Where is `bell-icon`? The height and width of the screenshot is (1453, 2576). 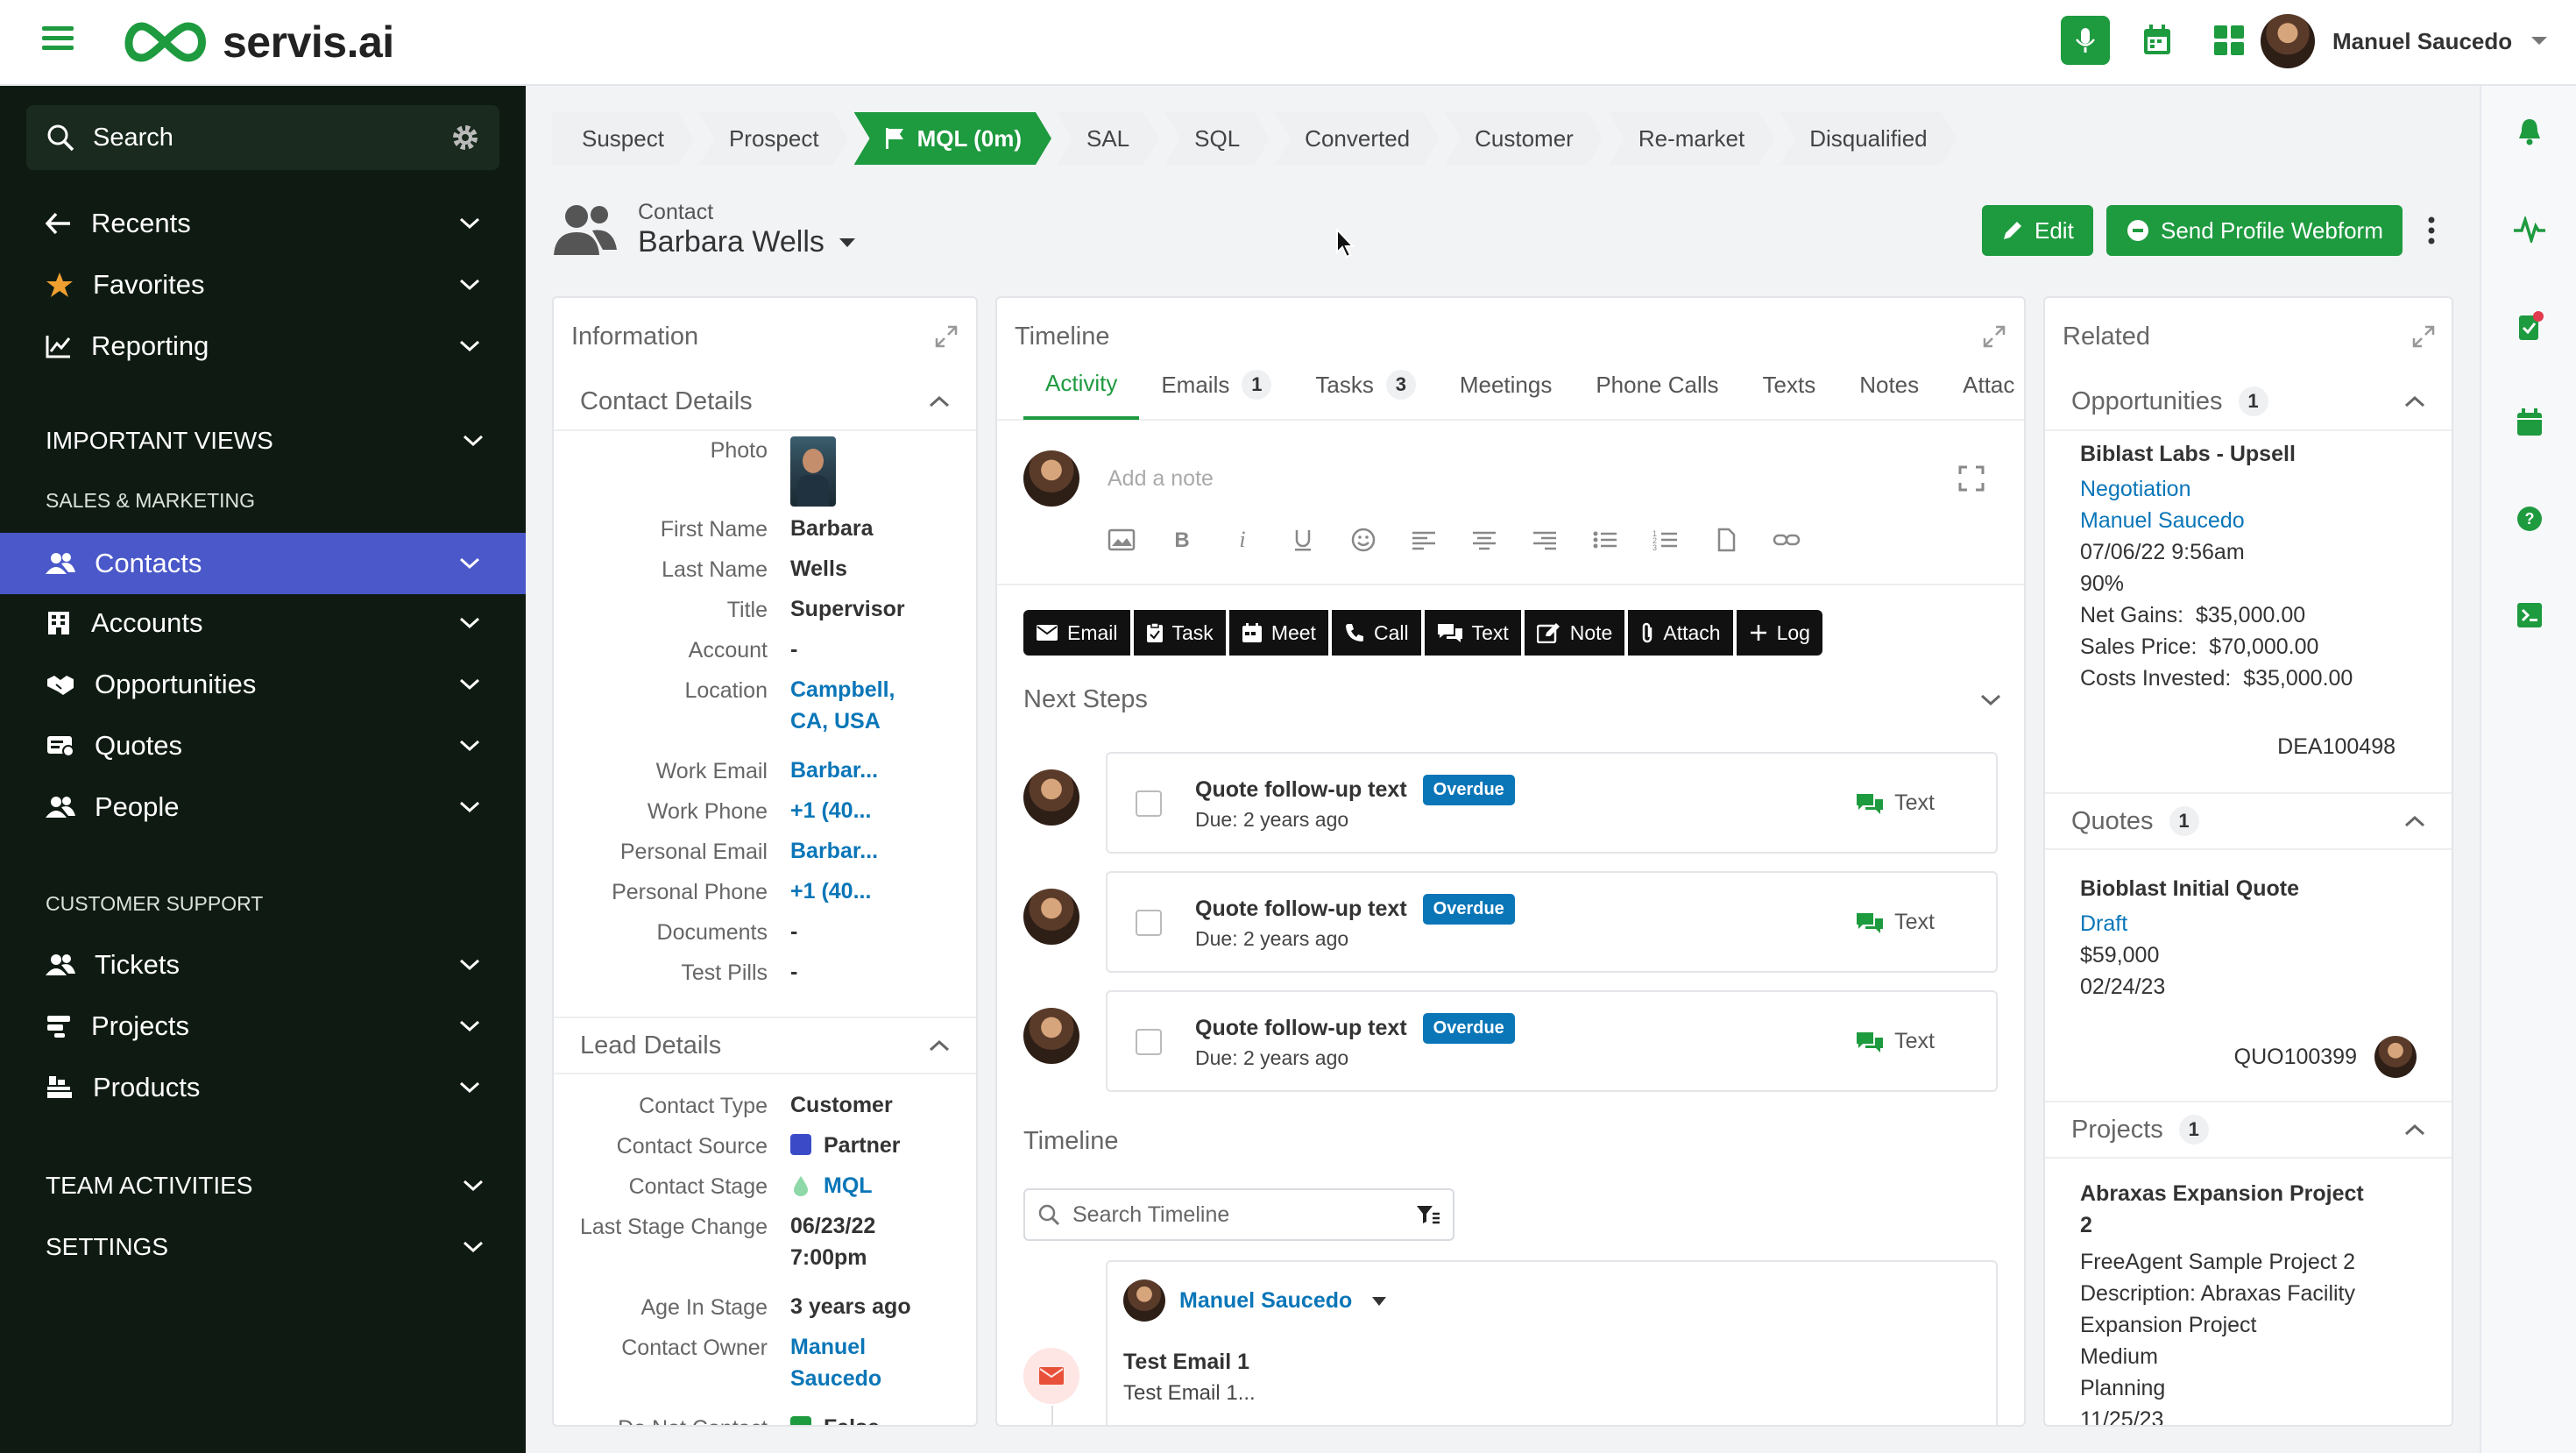
bell-icon is located at coordinates (2529, 131).